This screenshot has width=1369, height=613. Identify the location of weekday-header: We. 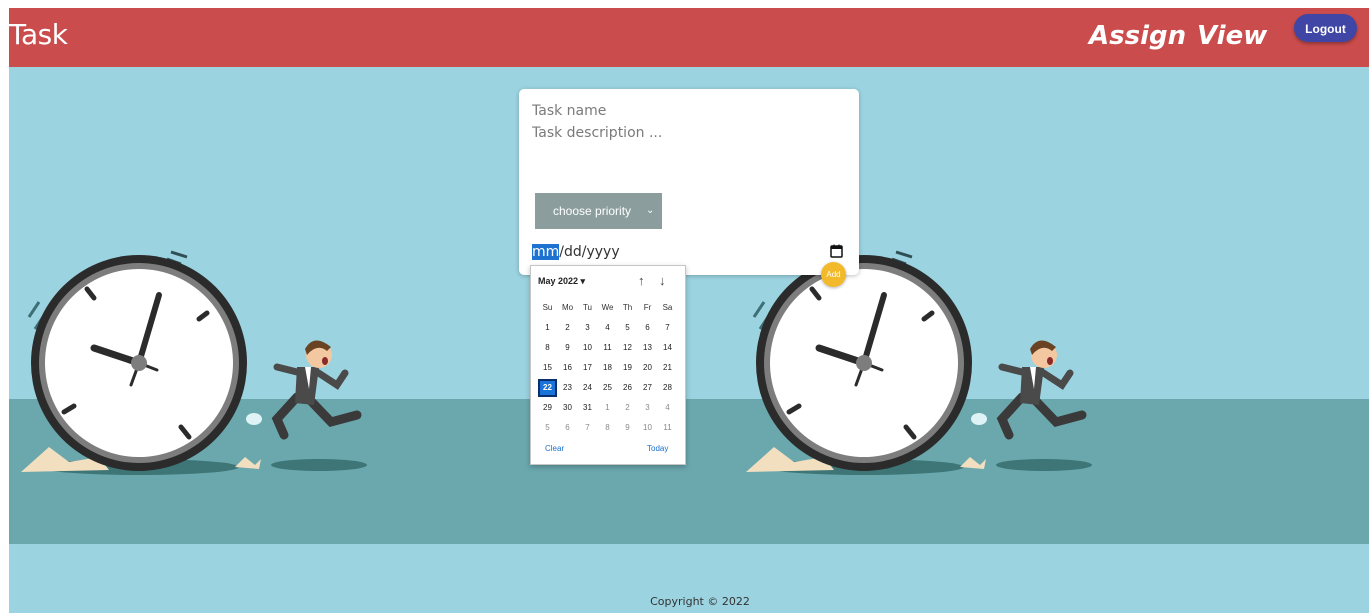
(607, 307).